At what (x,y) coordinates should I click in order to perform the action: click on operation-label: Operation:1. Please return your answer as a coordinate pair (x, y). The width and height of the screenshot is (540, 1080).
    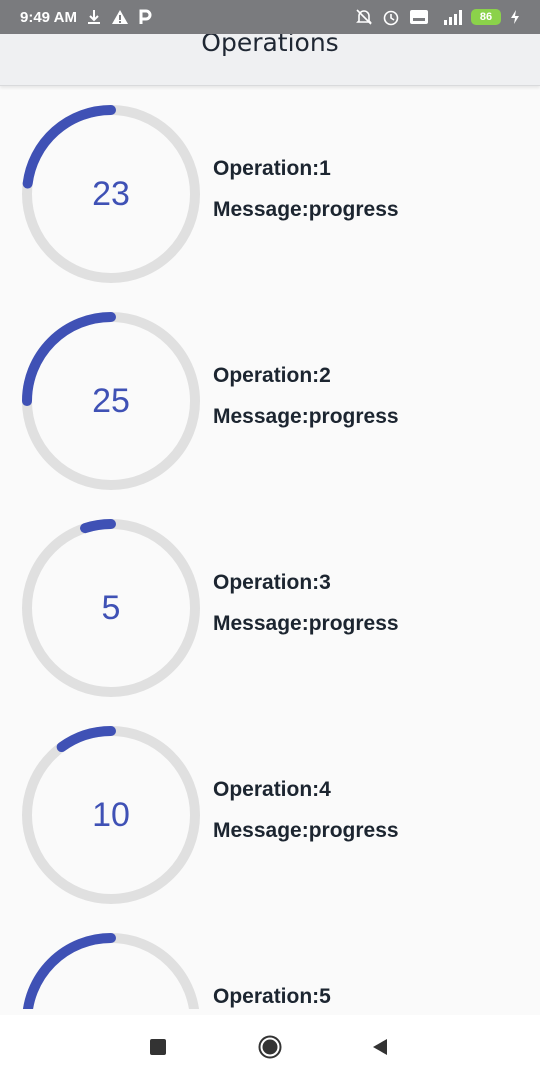
    Looking at the image, I should click on (272, 168).